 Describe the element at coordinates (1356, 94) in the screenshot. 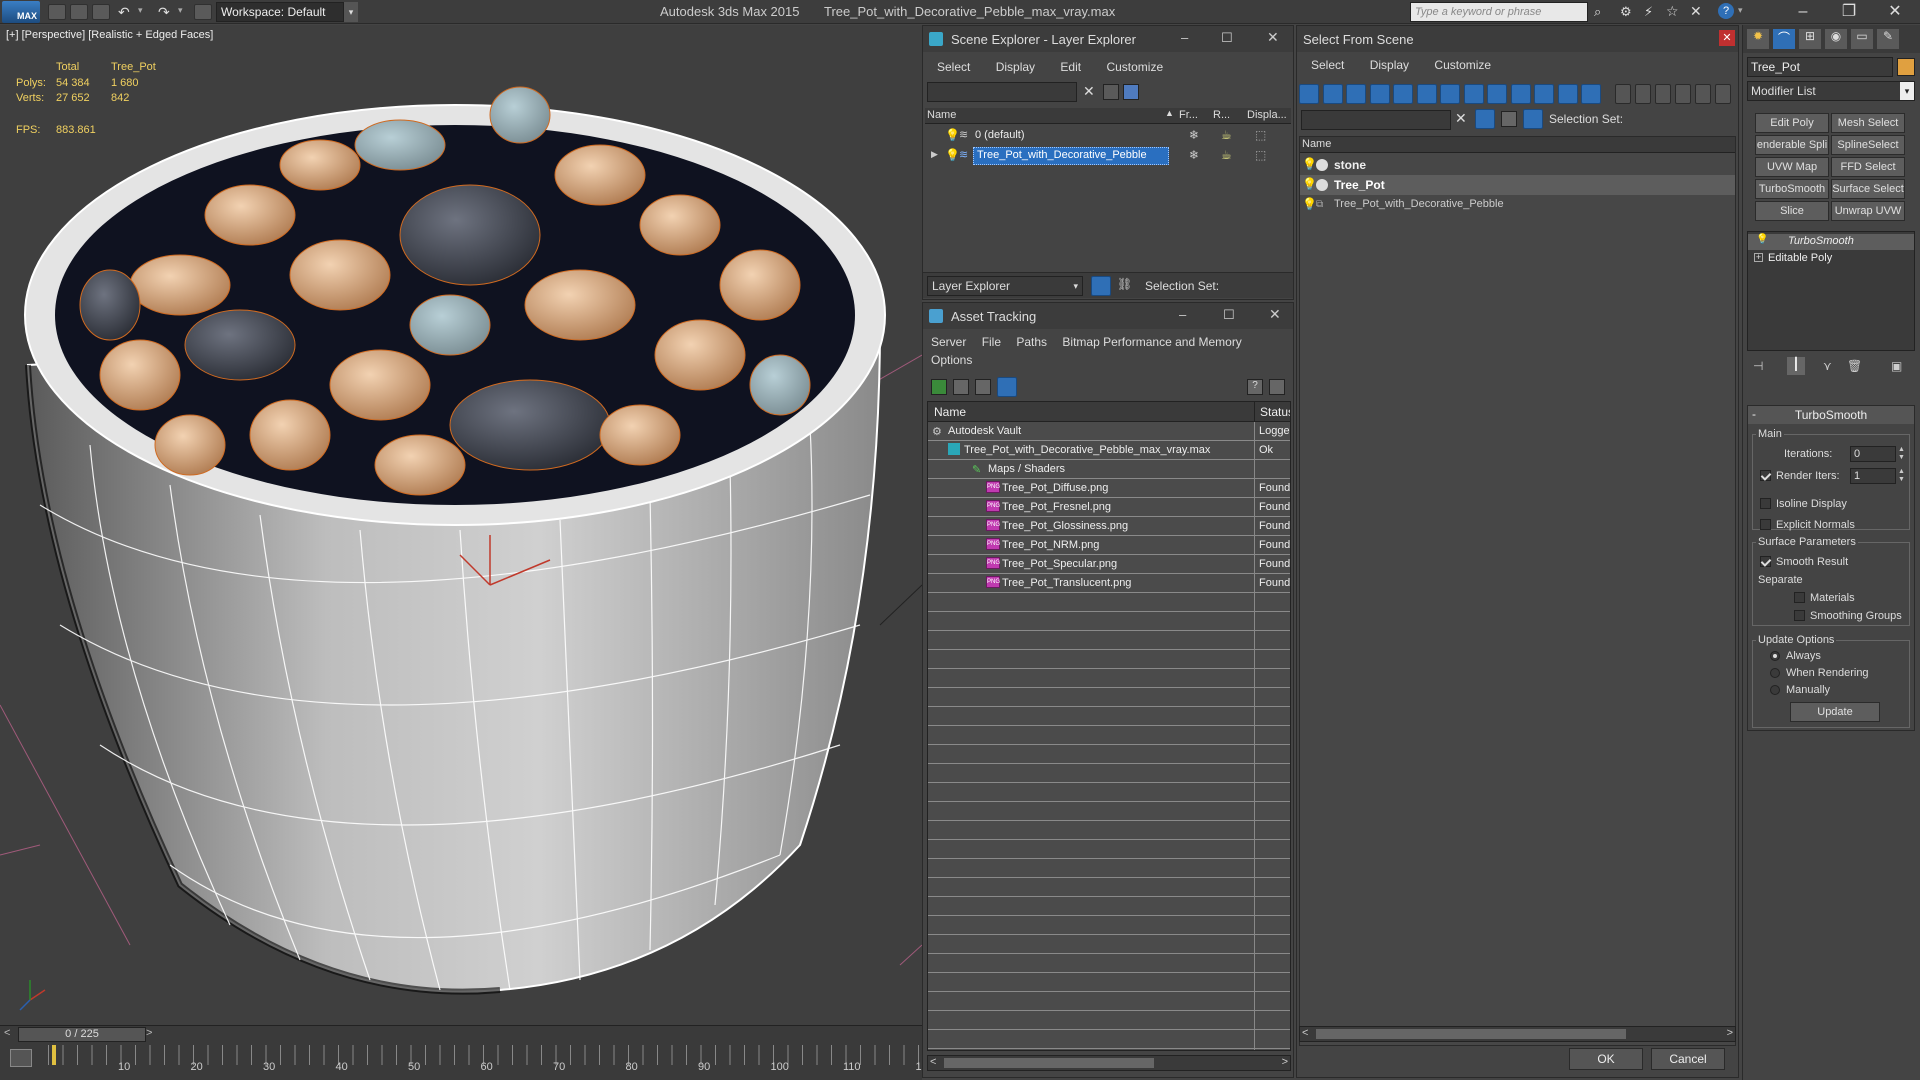

I see `display-lights-icon` at that location.